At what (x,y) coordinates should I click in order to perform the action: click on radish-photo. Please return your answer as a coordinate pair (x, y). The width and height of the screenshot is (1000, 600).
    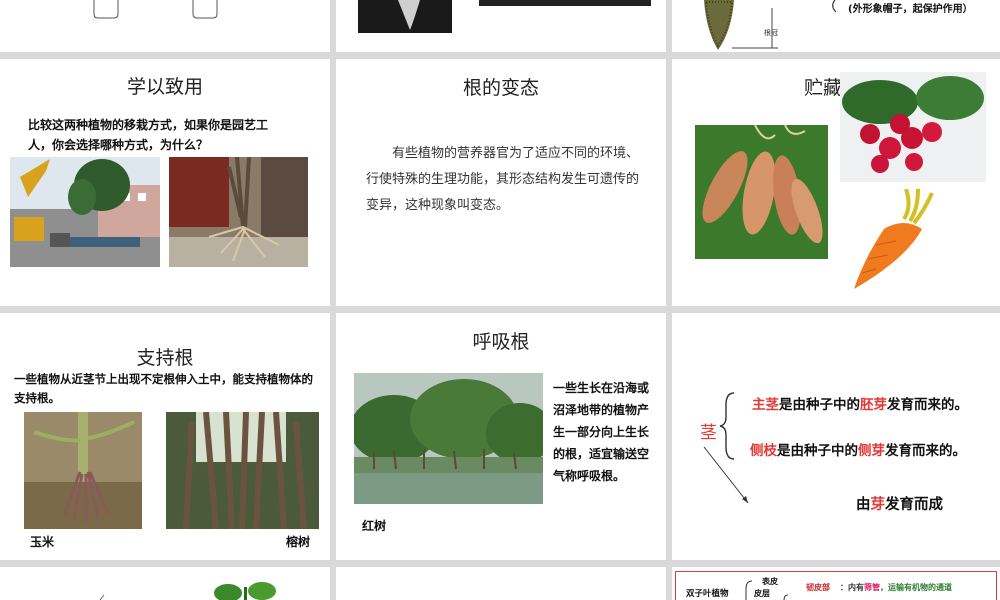
    Looking at the image, I should click on (913, 127).